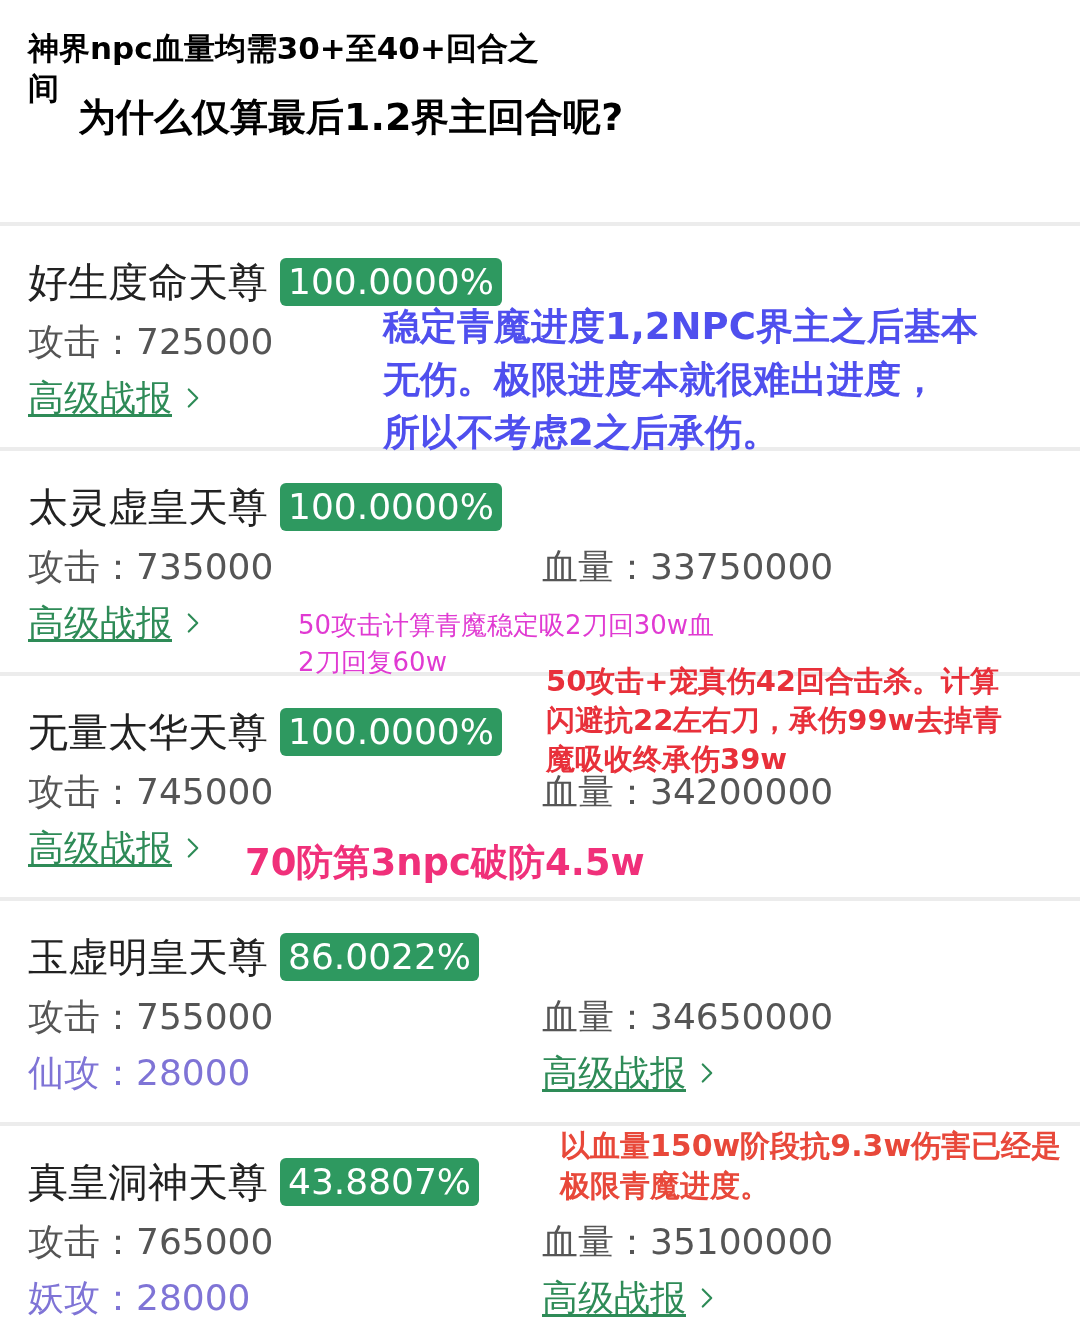  Describe the element at coordinates (151, 1017) in the screenshot. I see `stat-text: 攻击：755000` at that location.